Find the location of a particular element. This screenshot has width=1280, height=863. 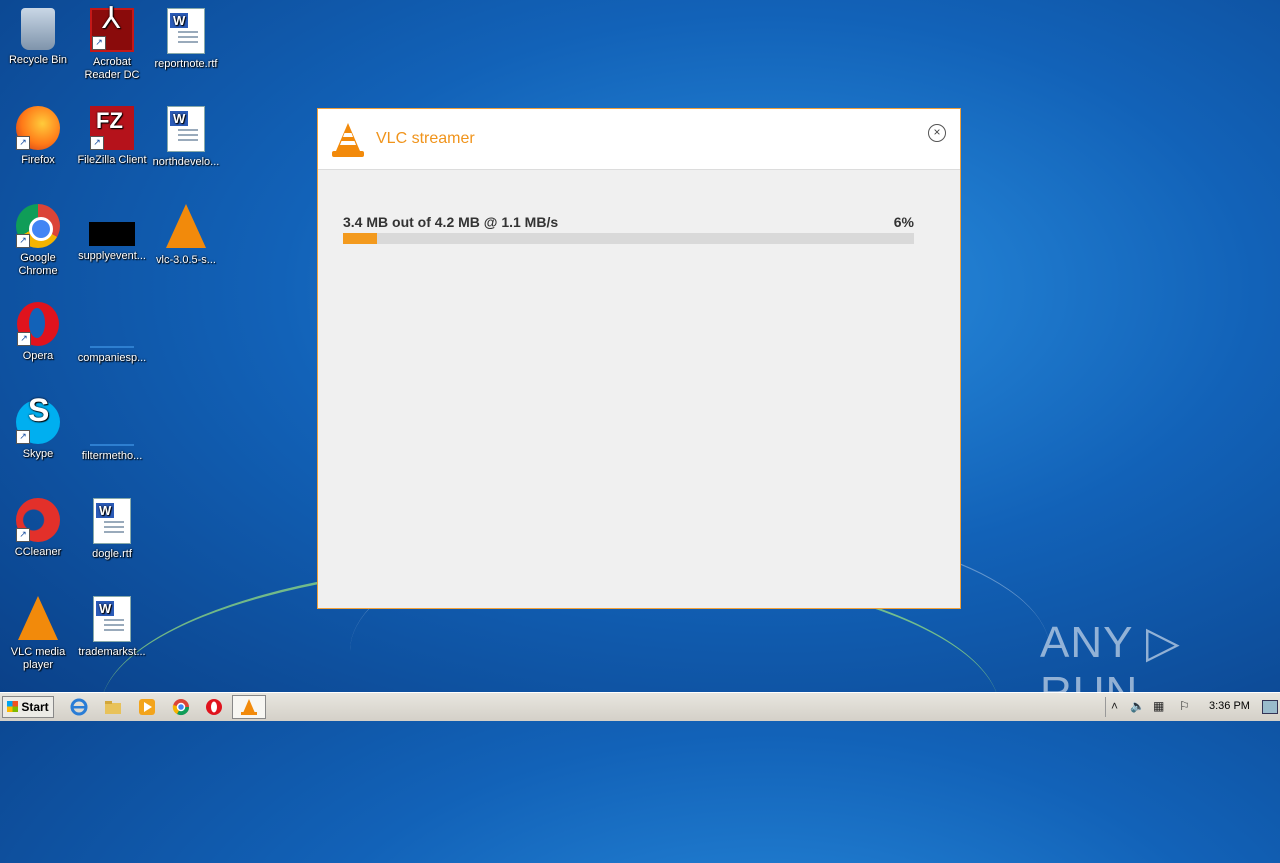

desktop-icon-dogle: dogle.rtf is located at coordinates (112, 529).